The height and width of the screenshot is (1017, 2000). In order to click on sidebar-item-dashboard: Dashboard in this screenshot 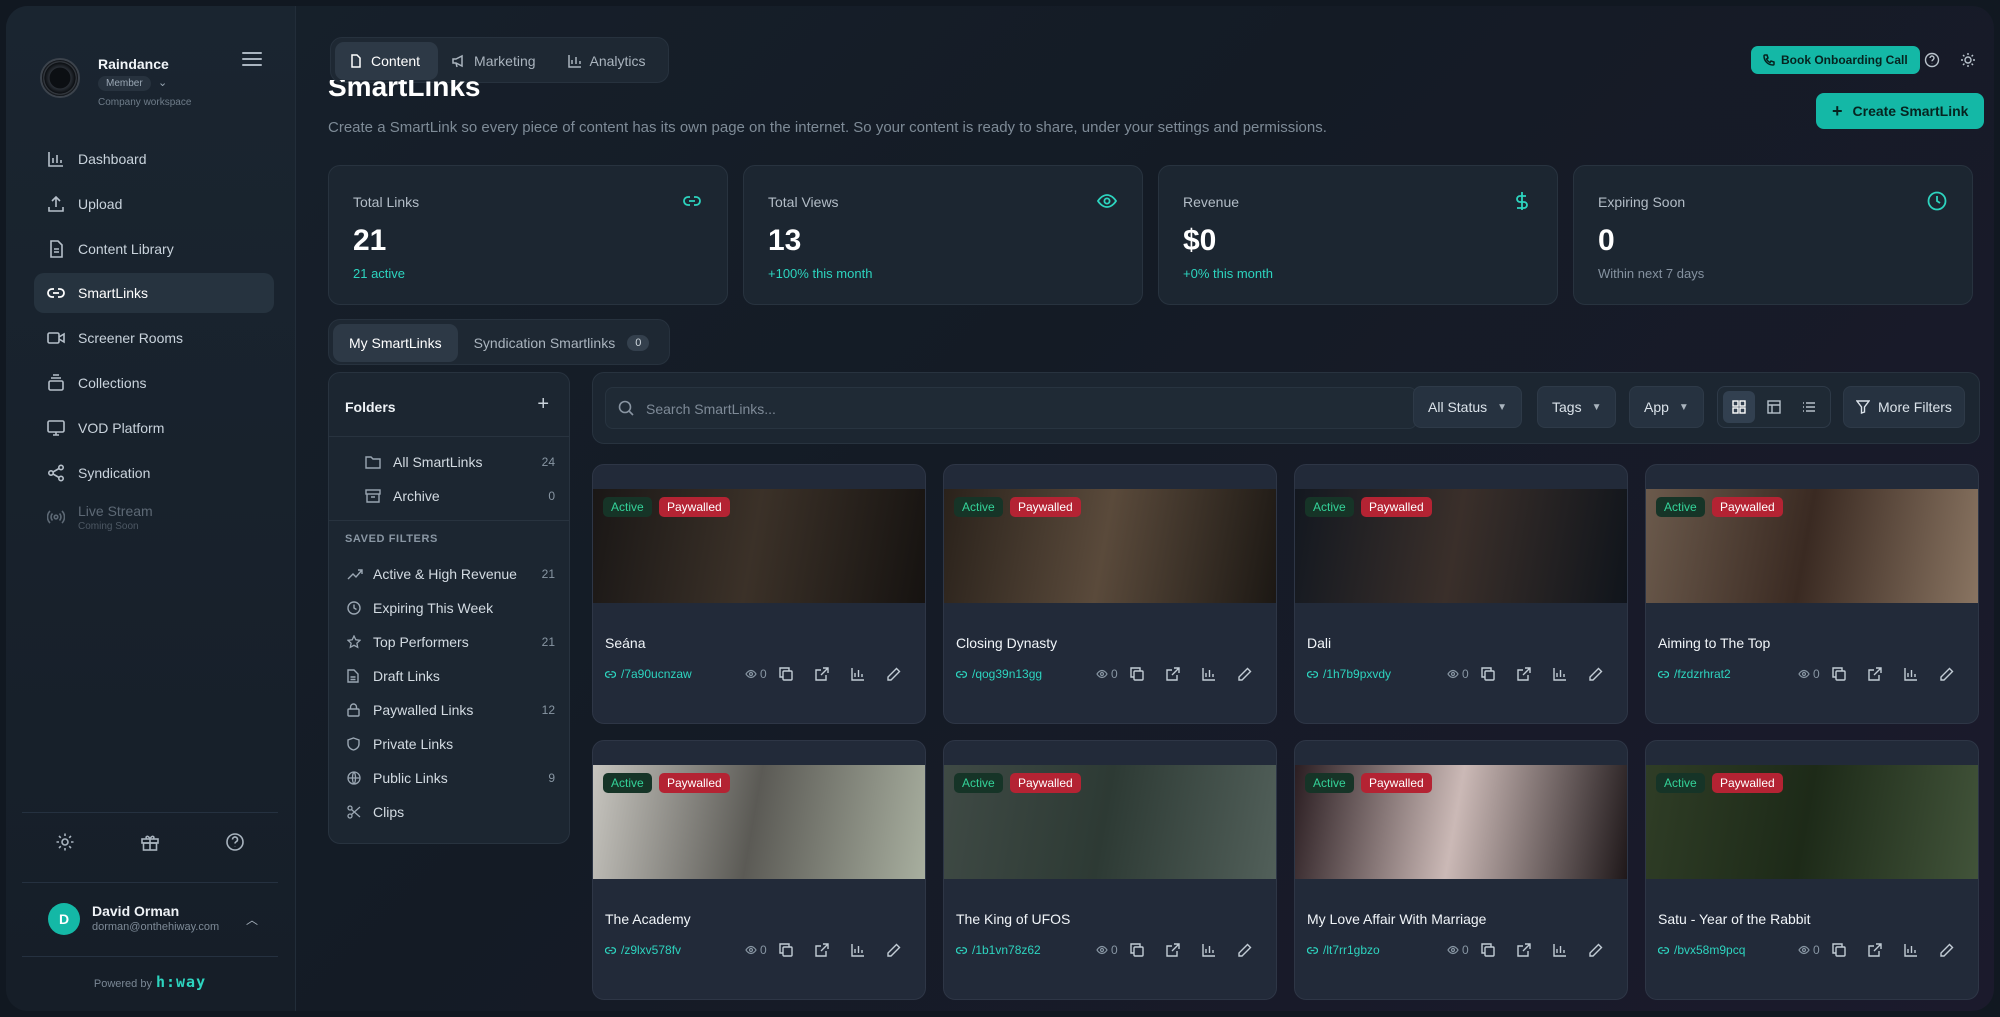, I will do `click(154, 159)`.